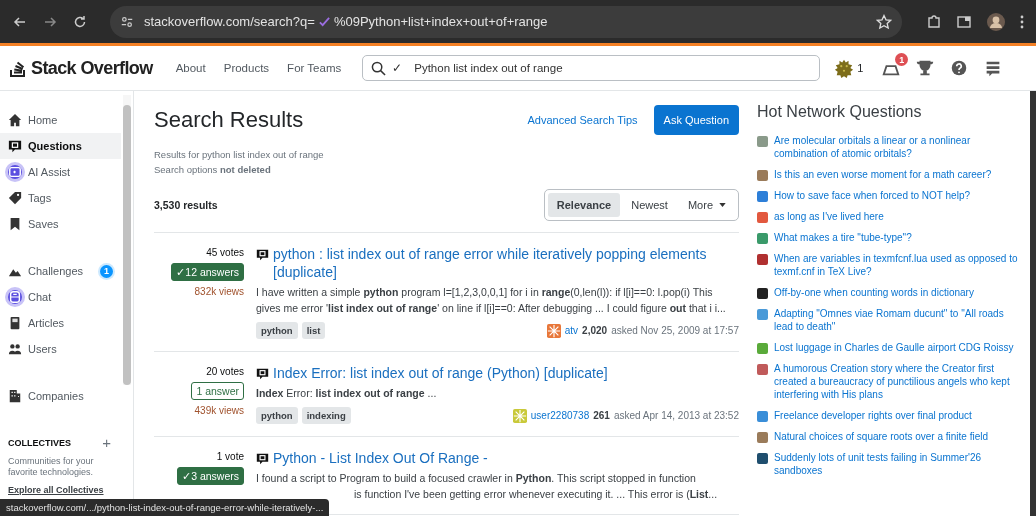 This screenshot has height=516, width=1036. I want to click on results-query: Results for python list index out of range, so click(239, 154).